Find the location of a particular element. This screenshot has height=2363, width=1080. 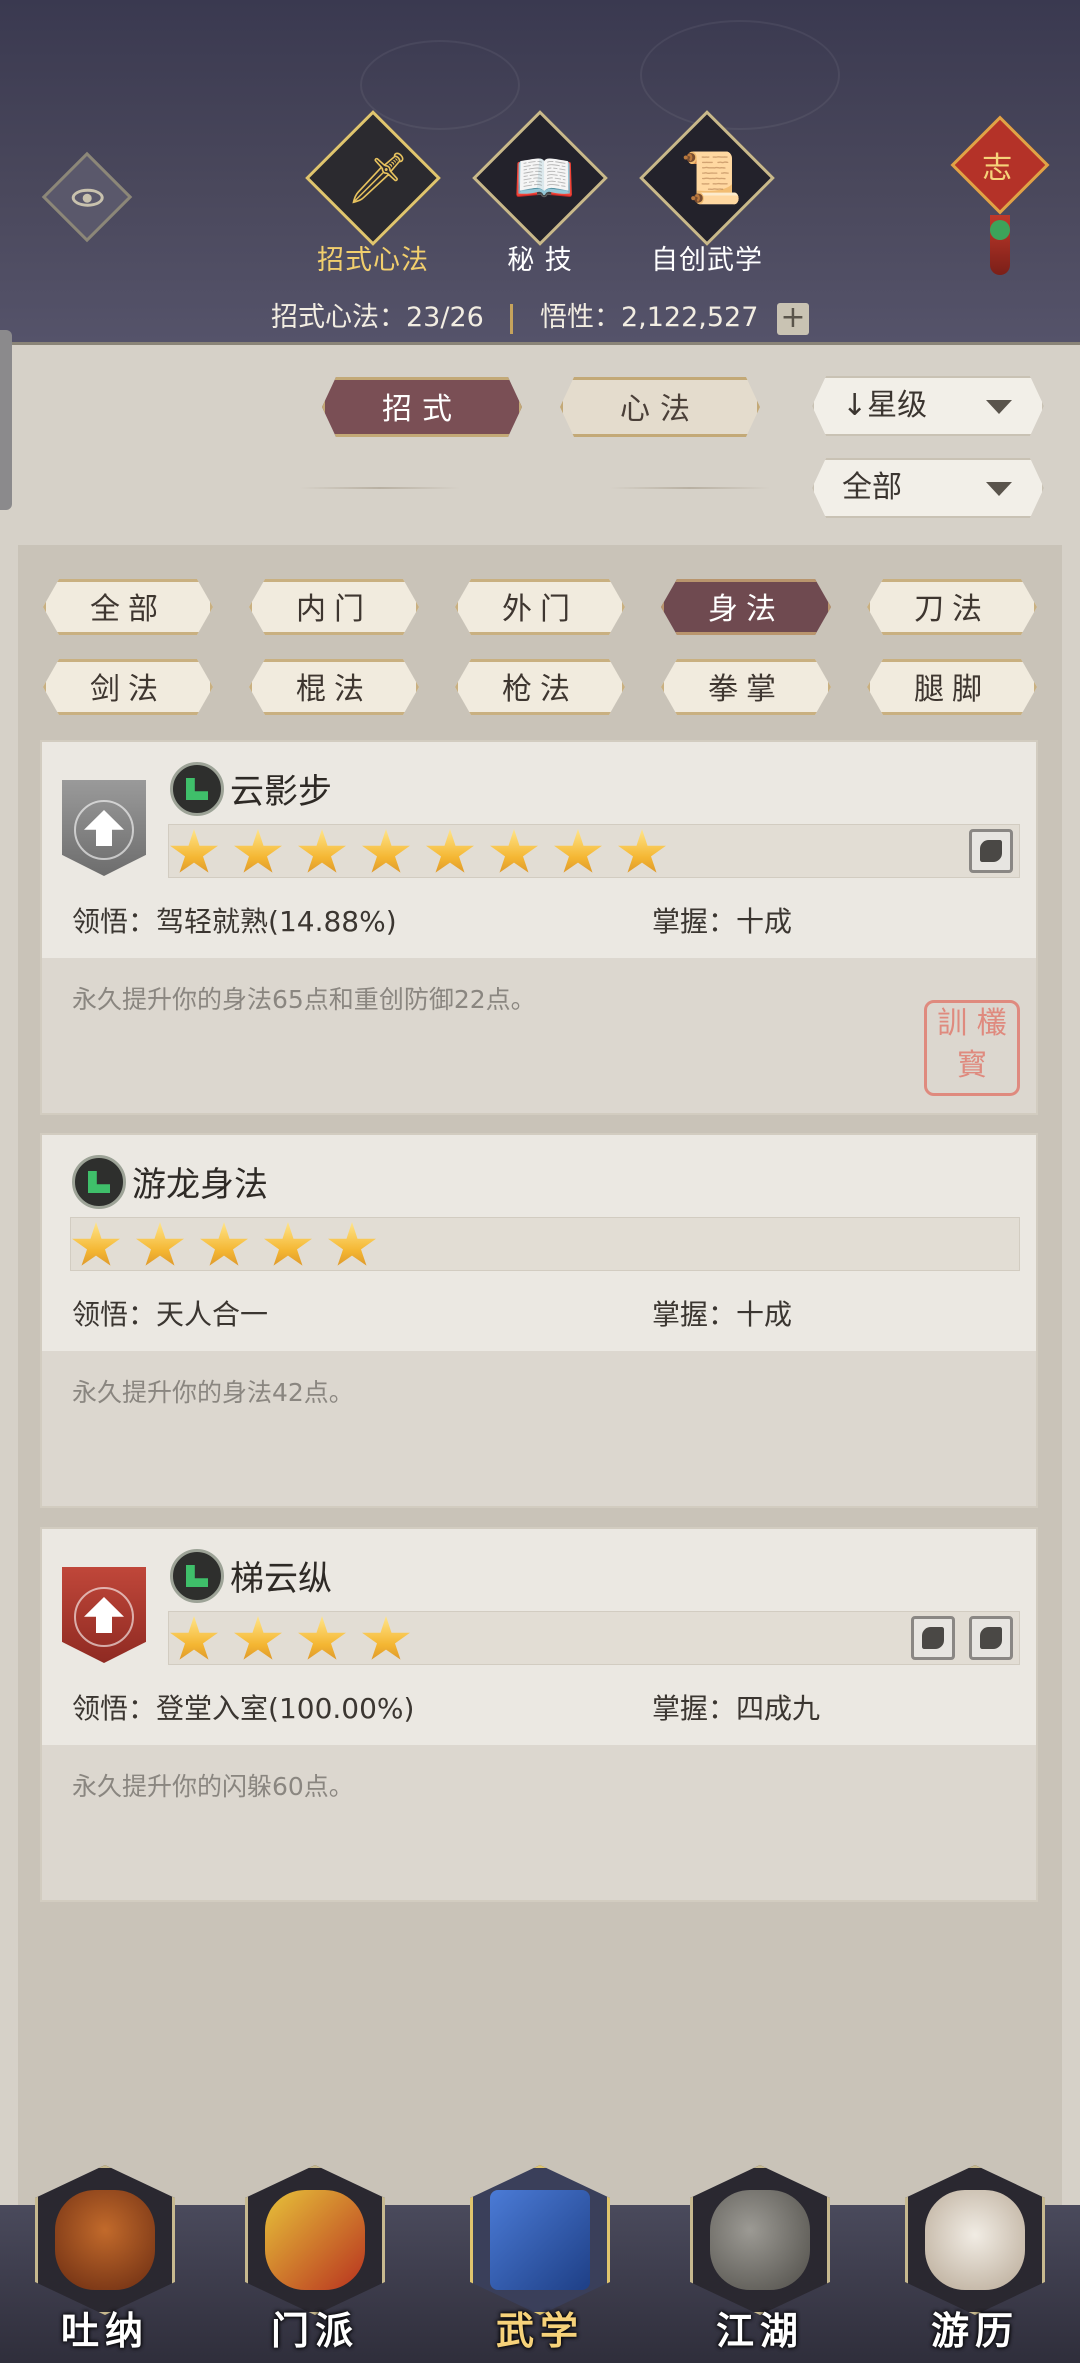

sort-dropdown: ↓星级 is located at coordinates (928, 406).